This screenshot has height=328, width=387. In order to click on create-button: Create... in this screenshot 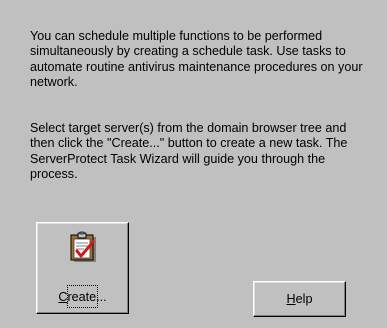, I will do `click(82, 268)`.